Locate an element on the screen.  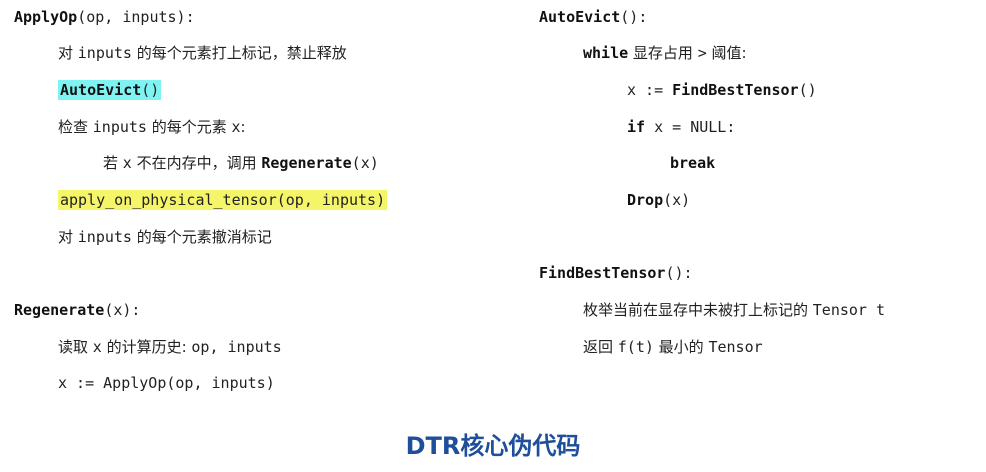
text-segment: 若 is located at coordinates (113, 163).